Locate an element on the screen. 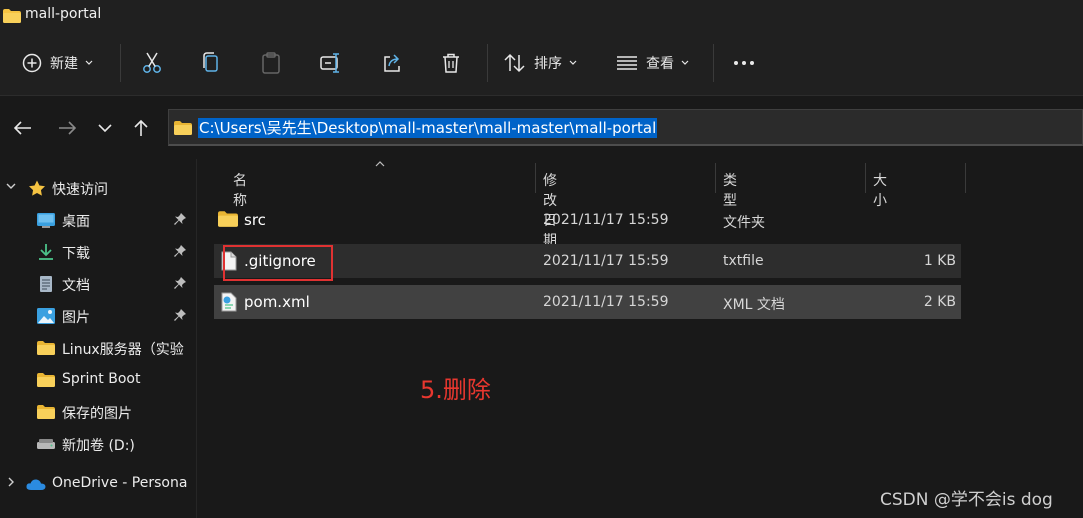 This screenshot has height=518, width=1083. delete-button is located at coordinates (451, 63).